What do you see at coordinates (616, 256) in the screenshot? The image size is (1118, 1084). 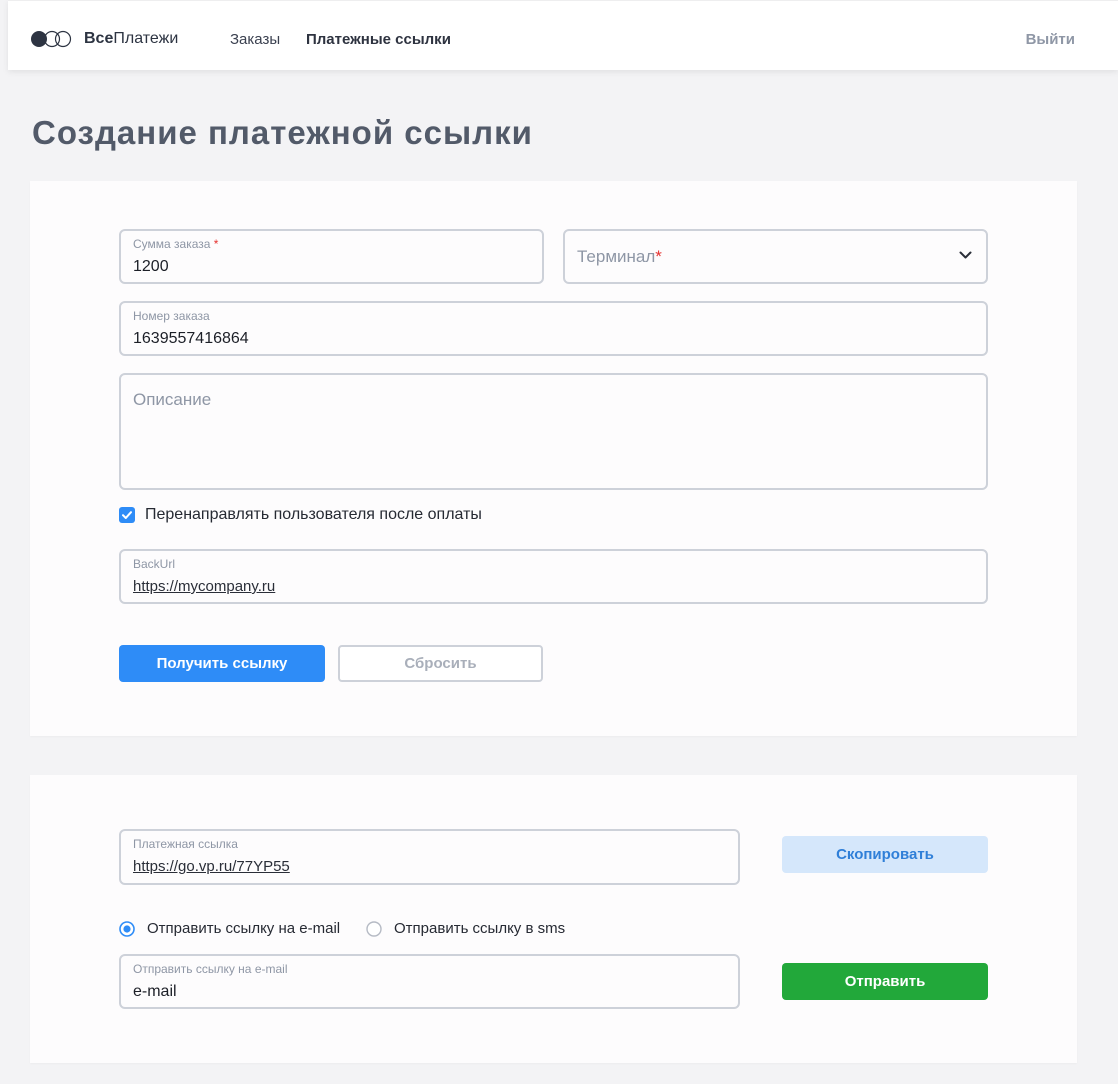 I see `terminal-placeholder-text: Терминал` at bounding box center [616, 256].